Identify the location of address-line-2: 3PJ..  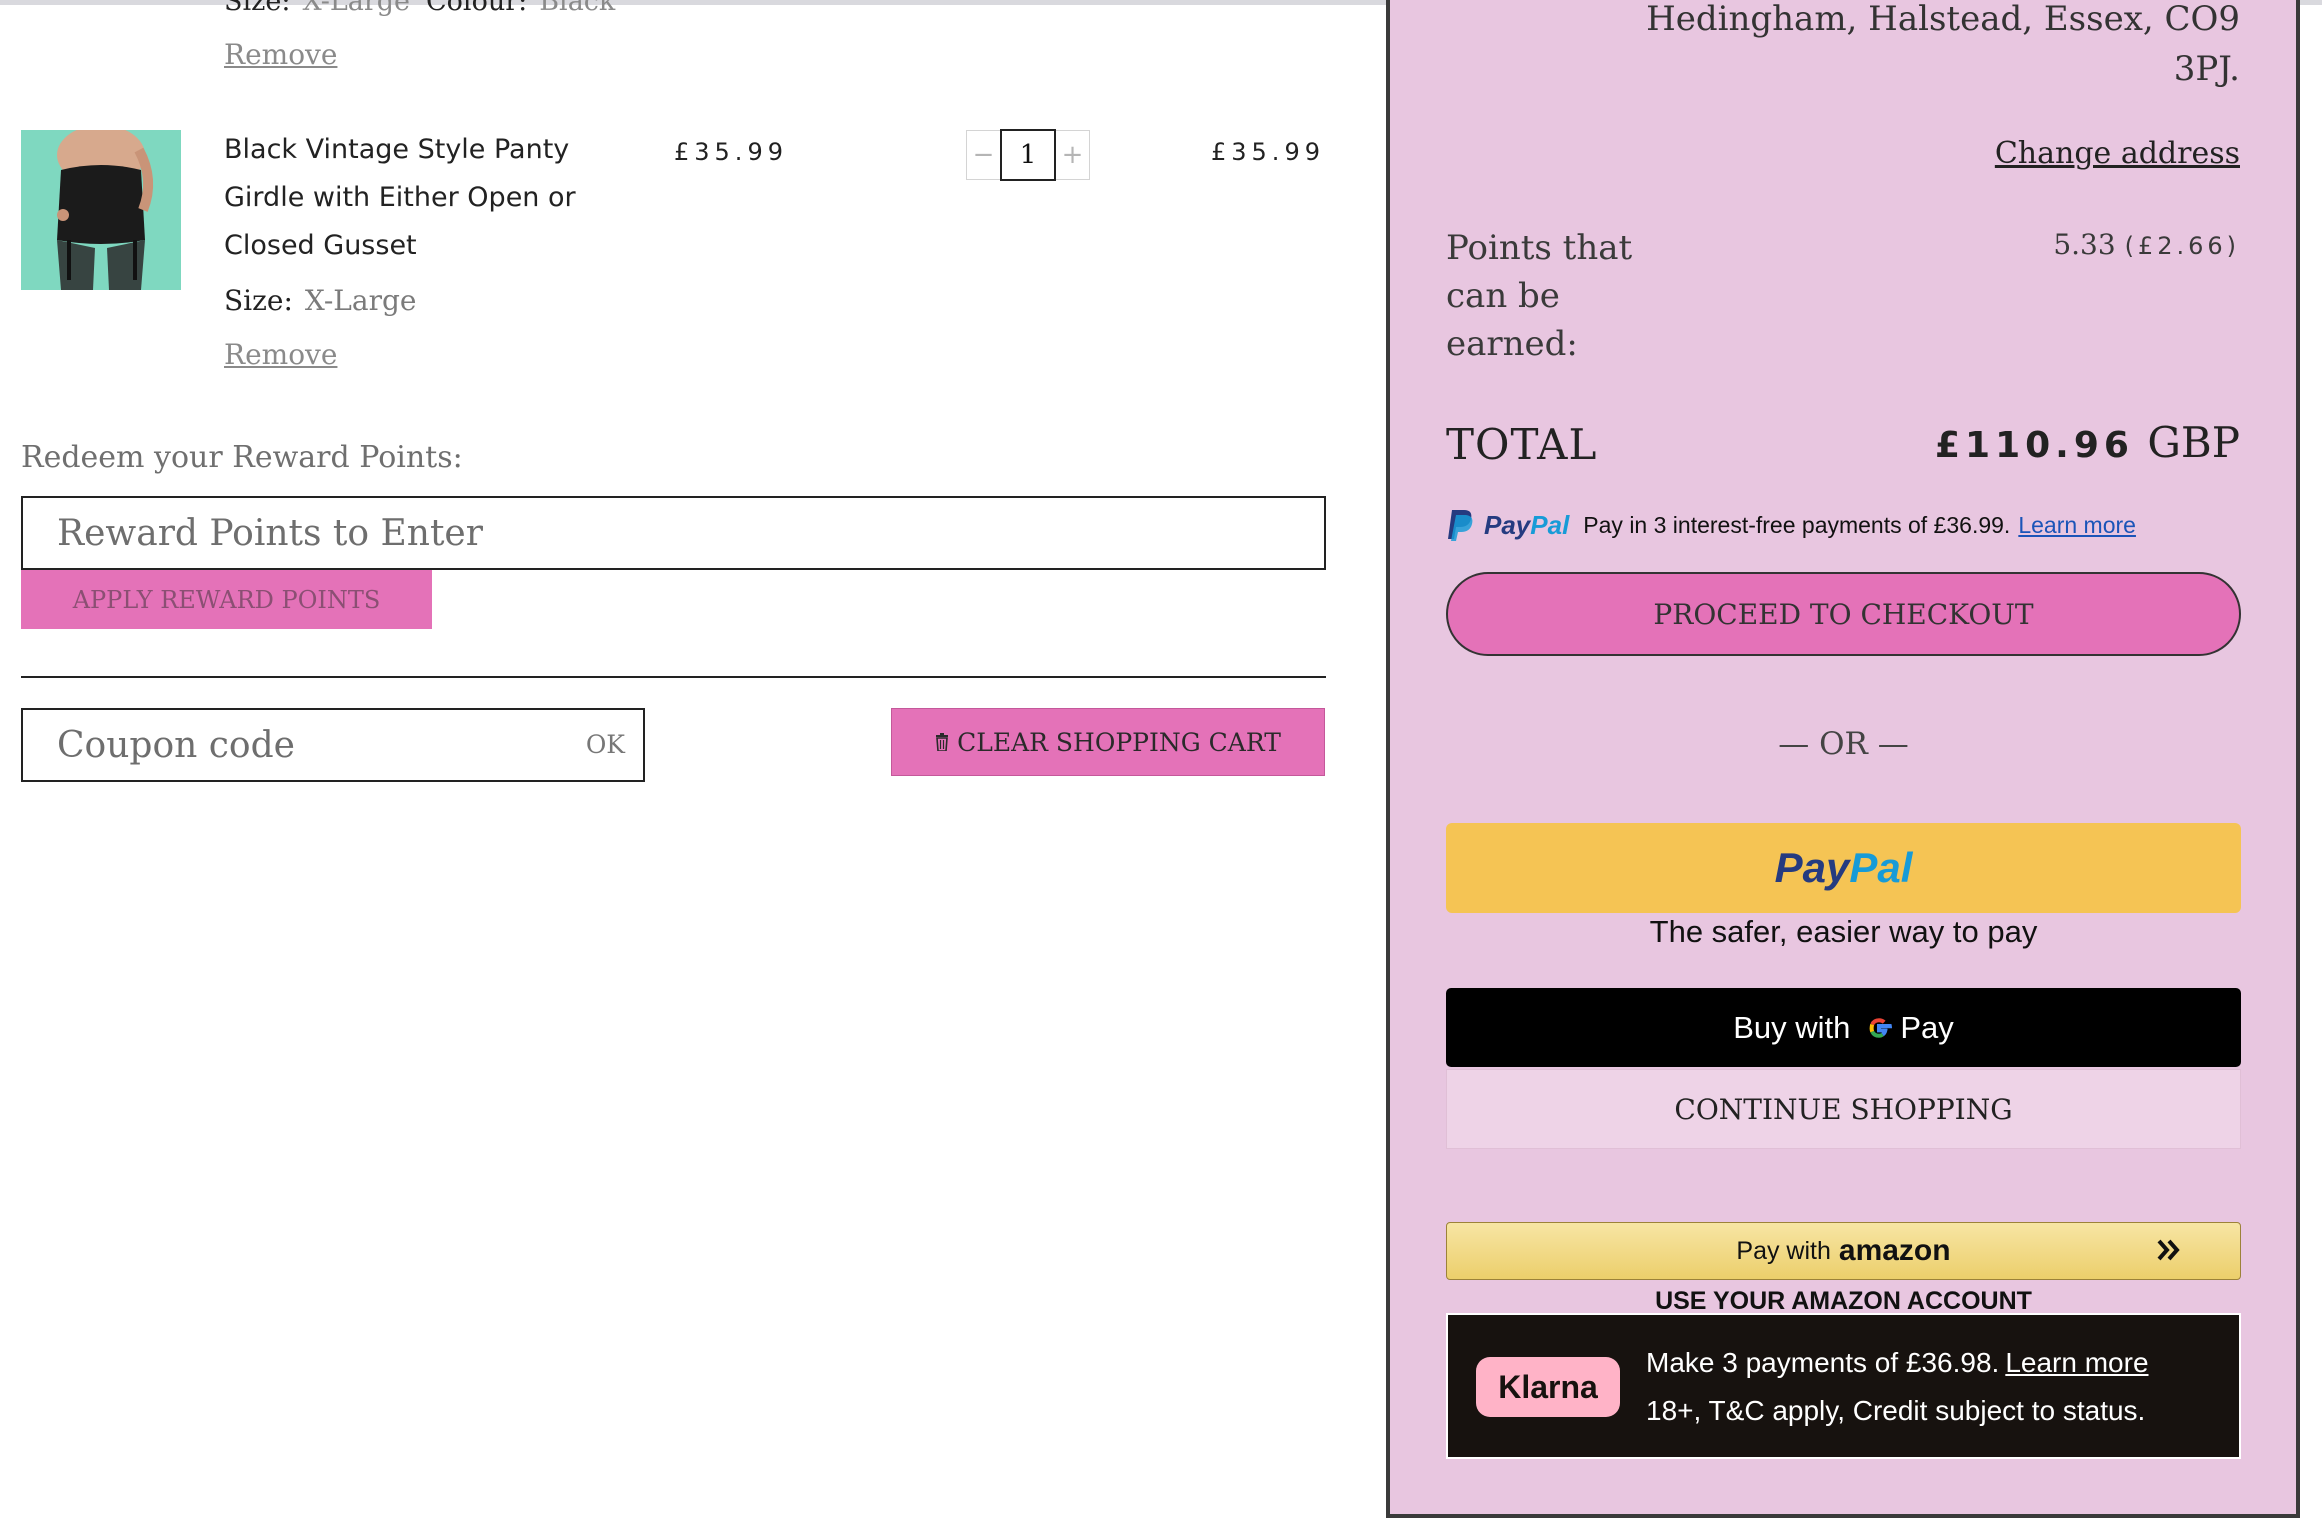
(2206, 69).